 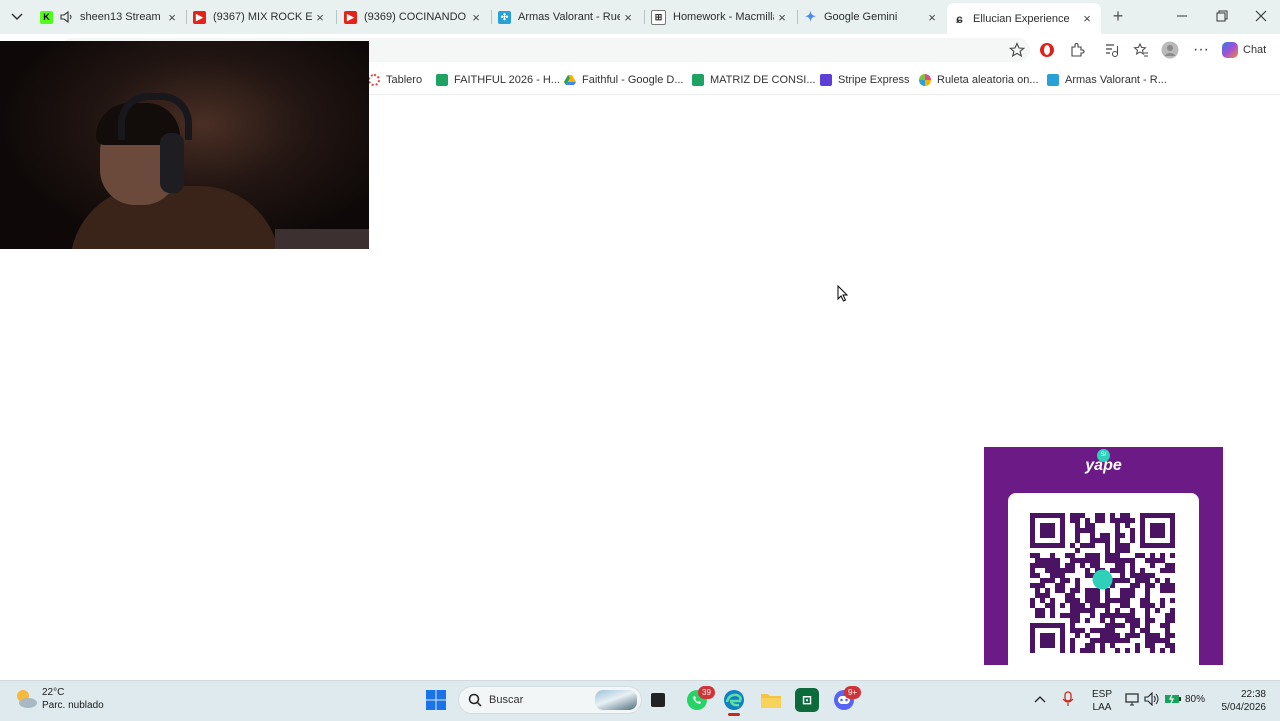 I want to click on tab-title: Google Gemini, so click(x=861, y=17).